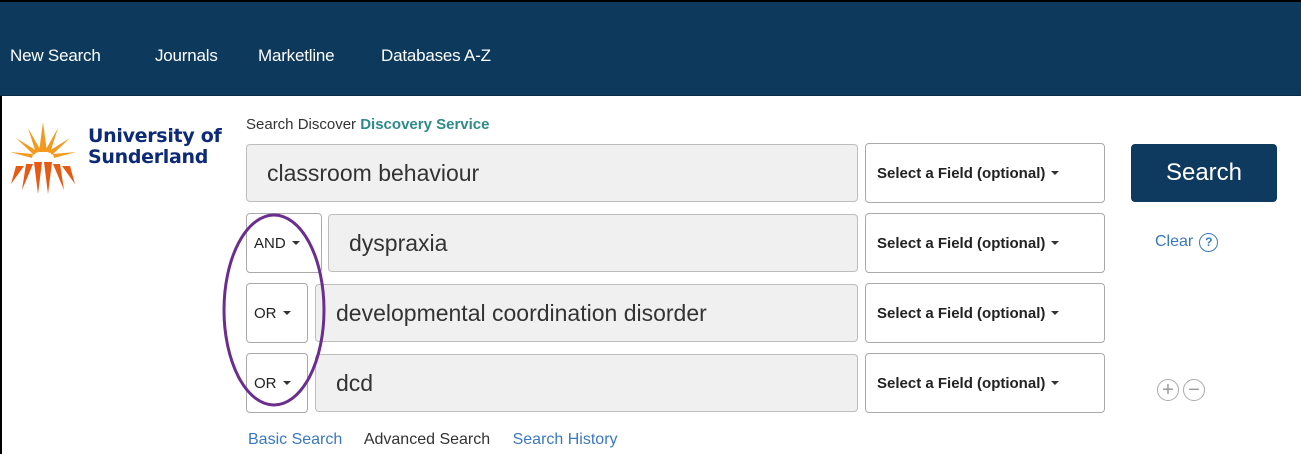  What do you see at coordinates (565, 439) in the screenshot?
I see `search-history-link: Search History` at bounding box center [565, 439].